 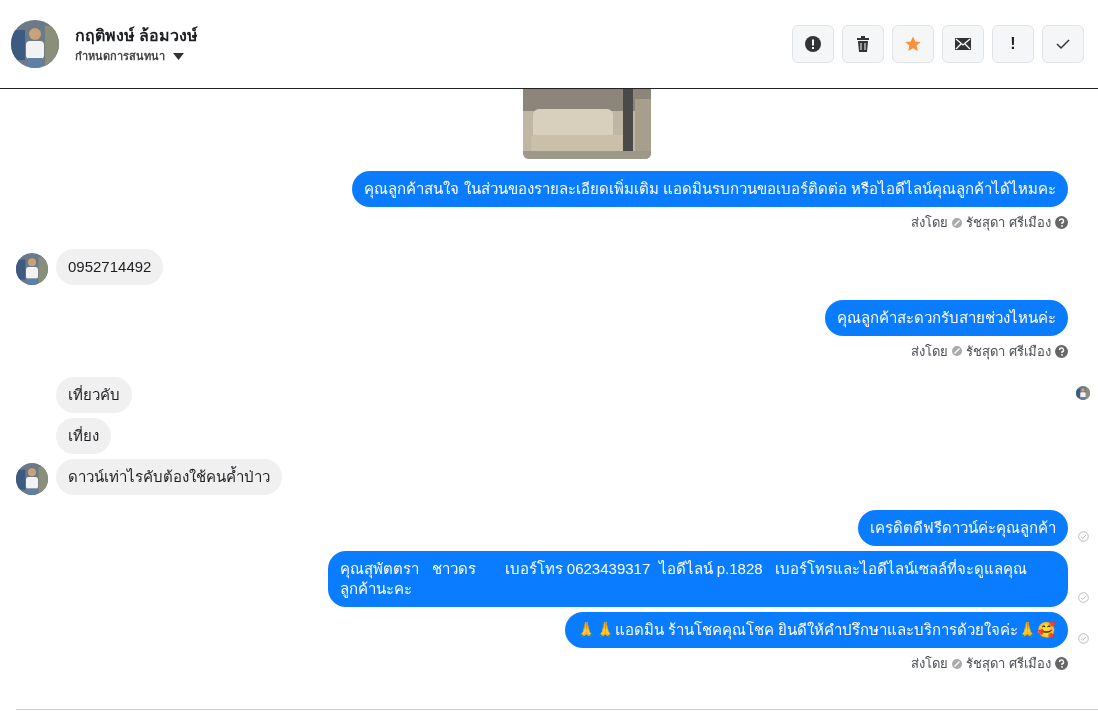 What do you see at coordinates (816, 630) in the screenshot?
I see `message-bubble: 🙏🙏แอดมิน ร้านโชคคุณโชค ยินดีให้คำปรึกษาและบริการด้วยใจค่ะ🙏🥰` at bounding box center [816, 630].